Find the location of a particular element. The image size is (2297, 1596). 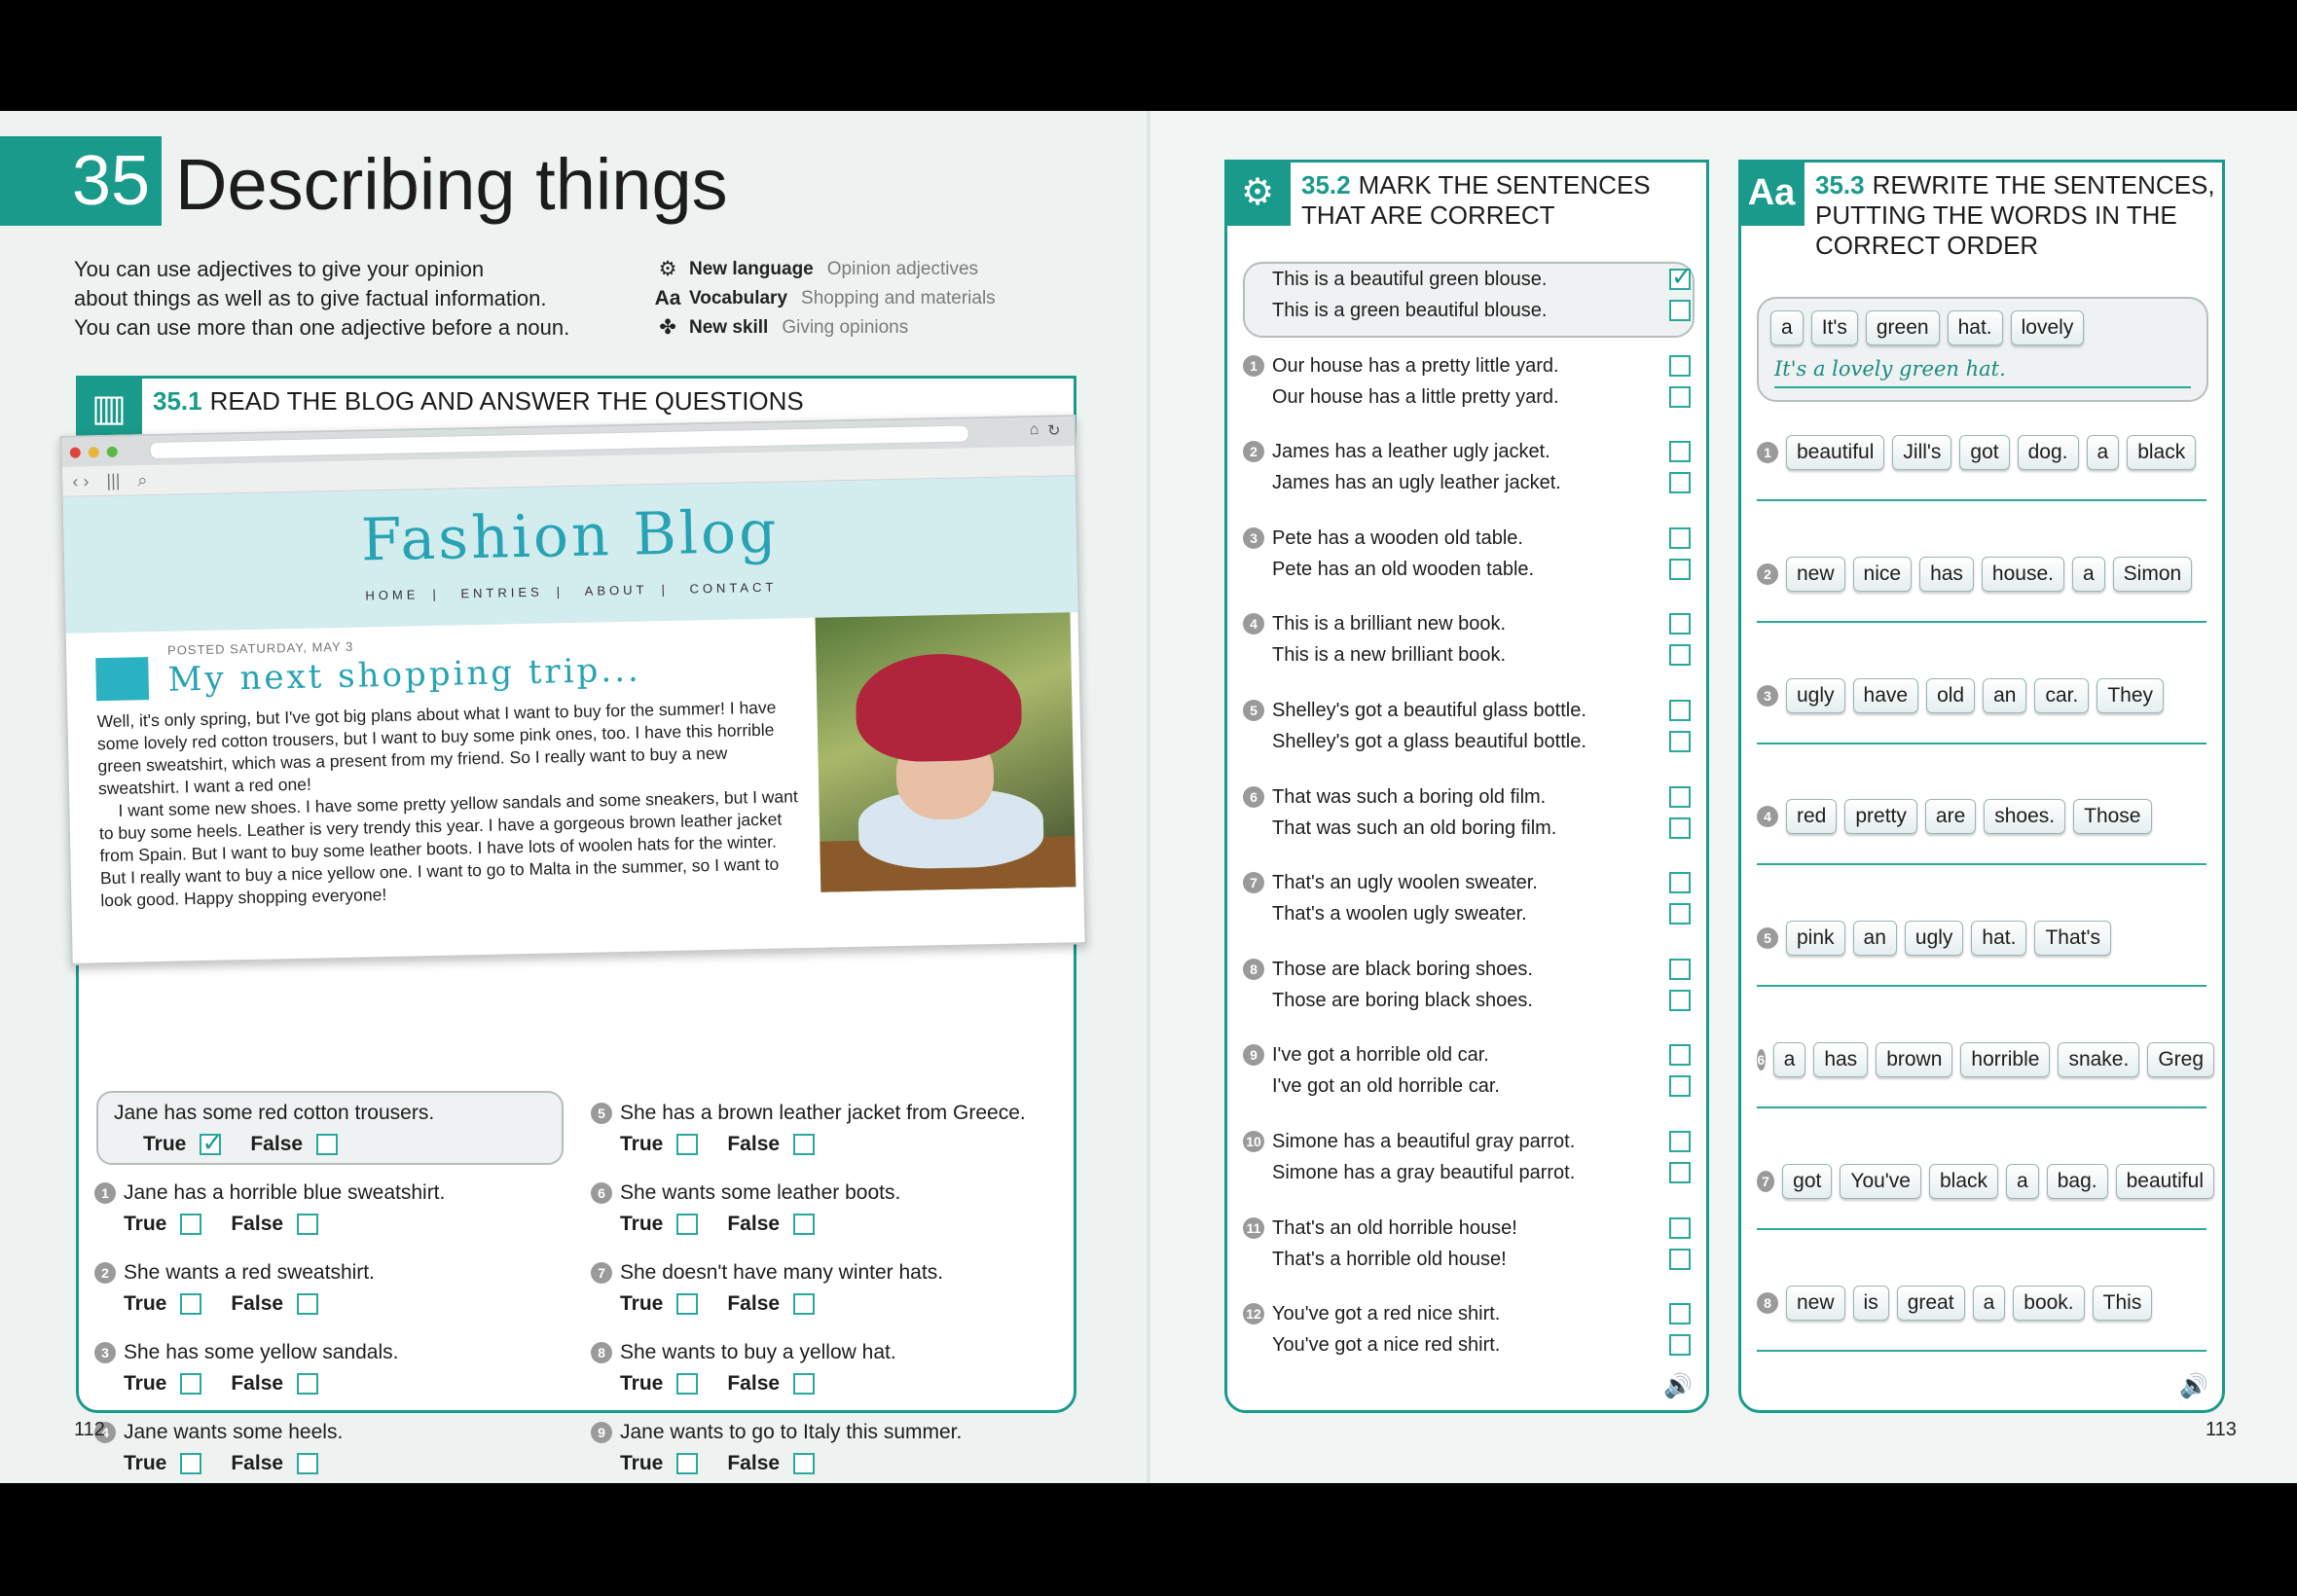

word-tile: pink is located at coordinates (1815, 939).